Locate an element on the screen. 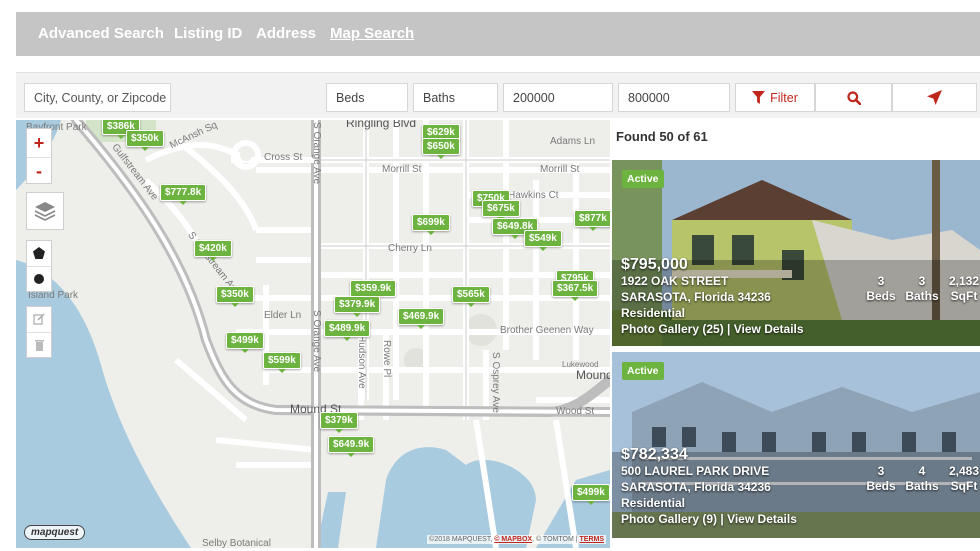  polygon-icon is located at coordinates (39, 253).